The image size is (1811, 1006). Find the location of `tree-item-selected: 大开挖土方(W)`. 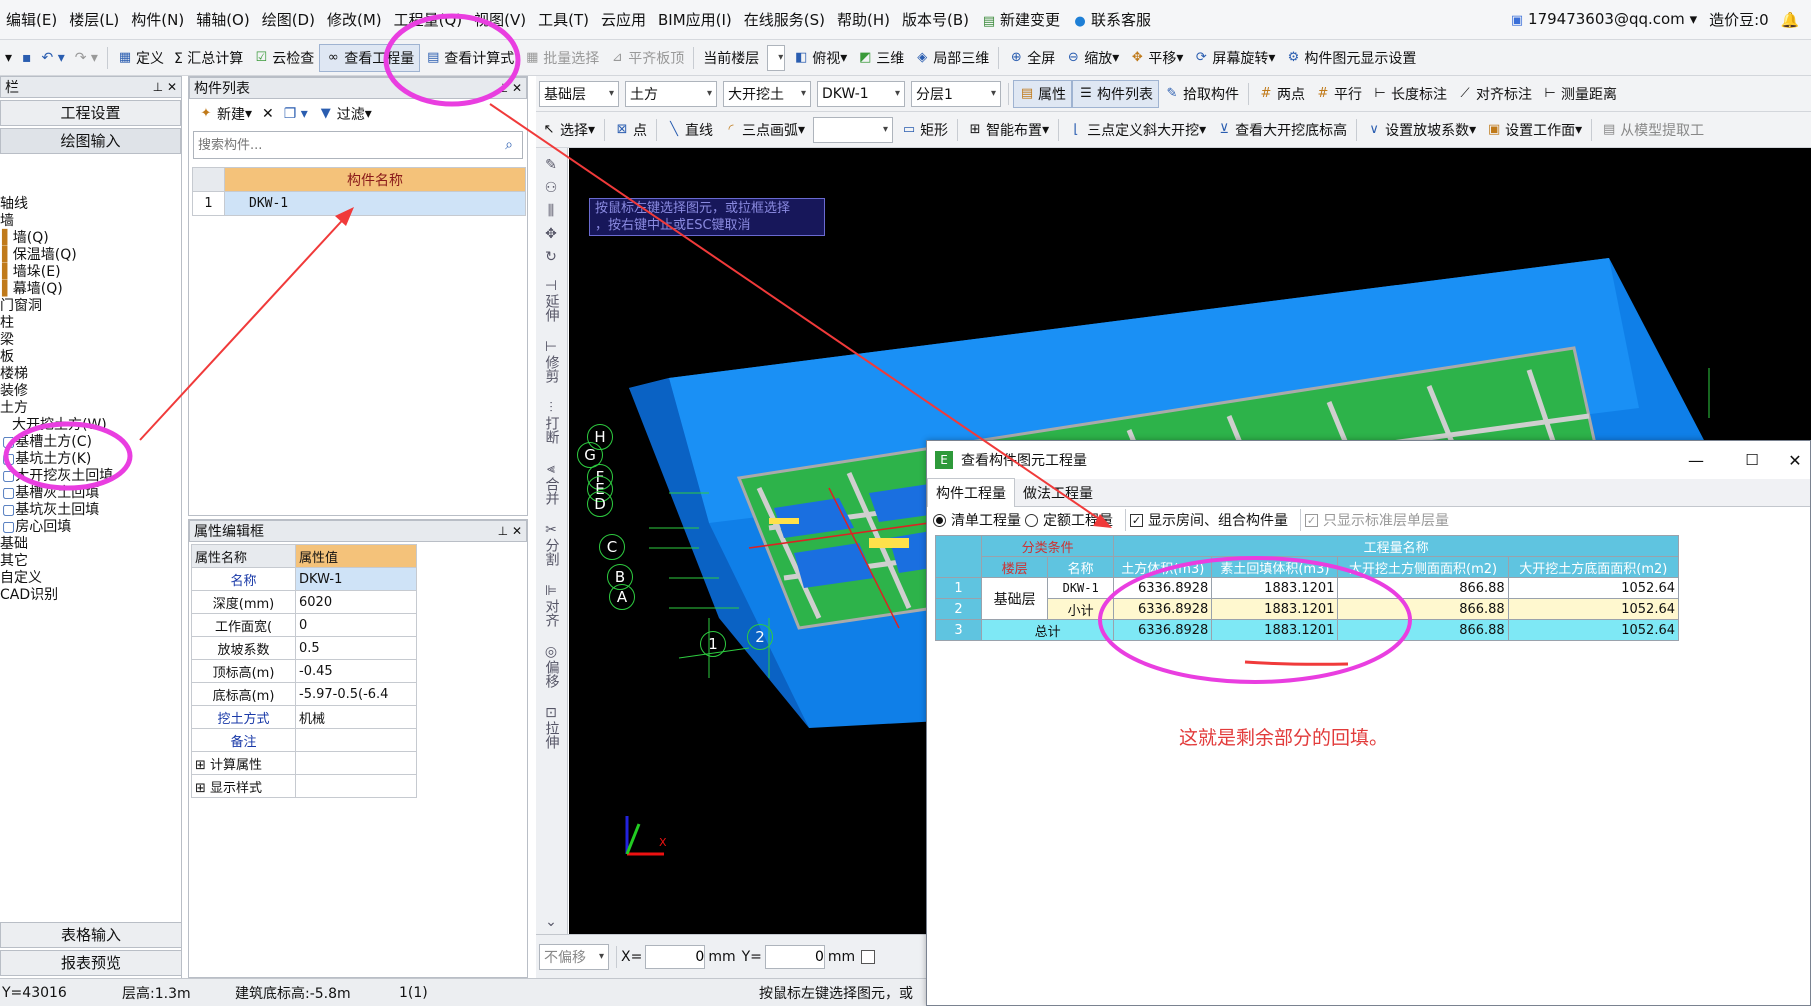

tree-item-selected: 大开挖土方(W) is located at coordinates (90, 425).